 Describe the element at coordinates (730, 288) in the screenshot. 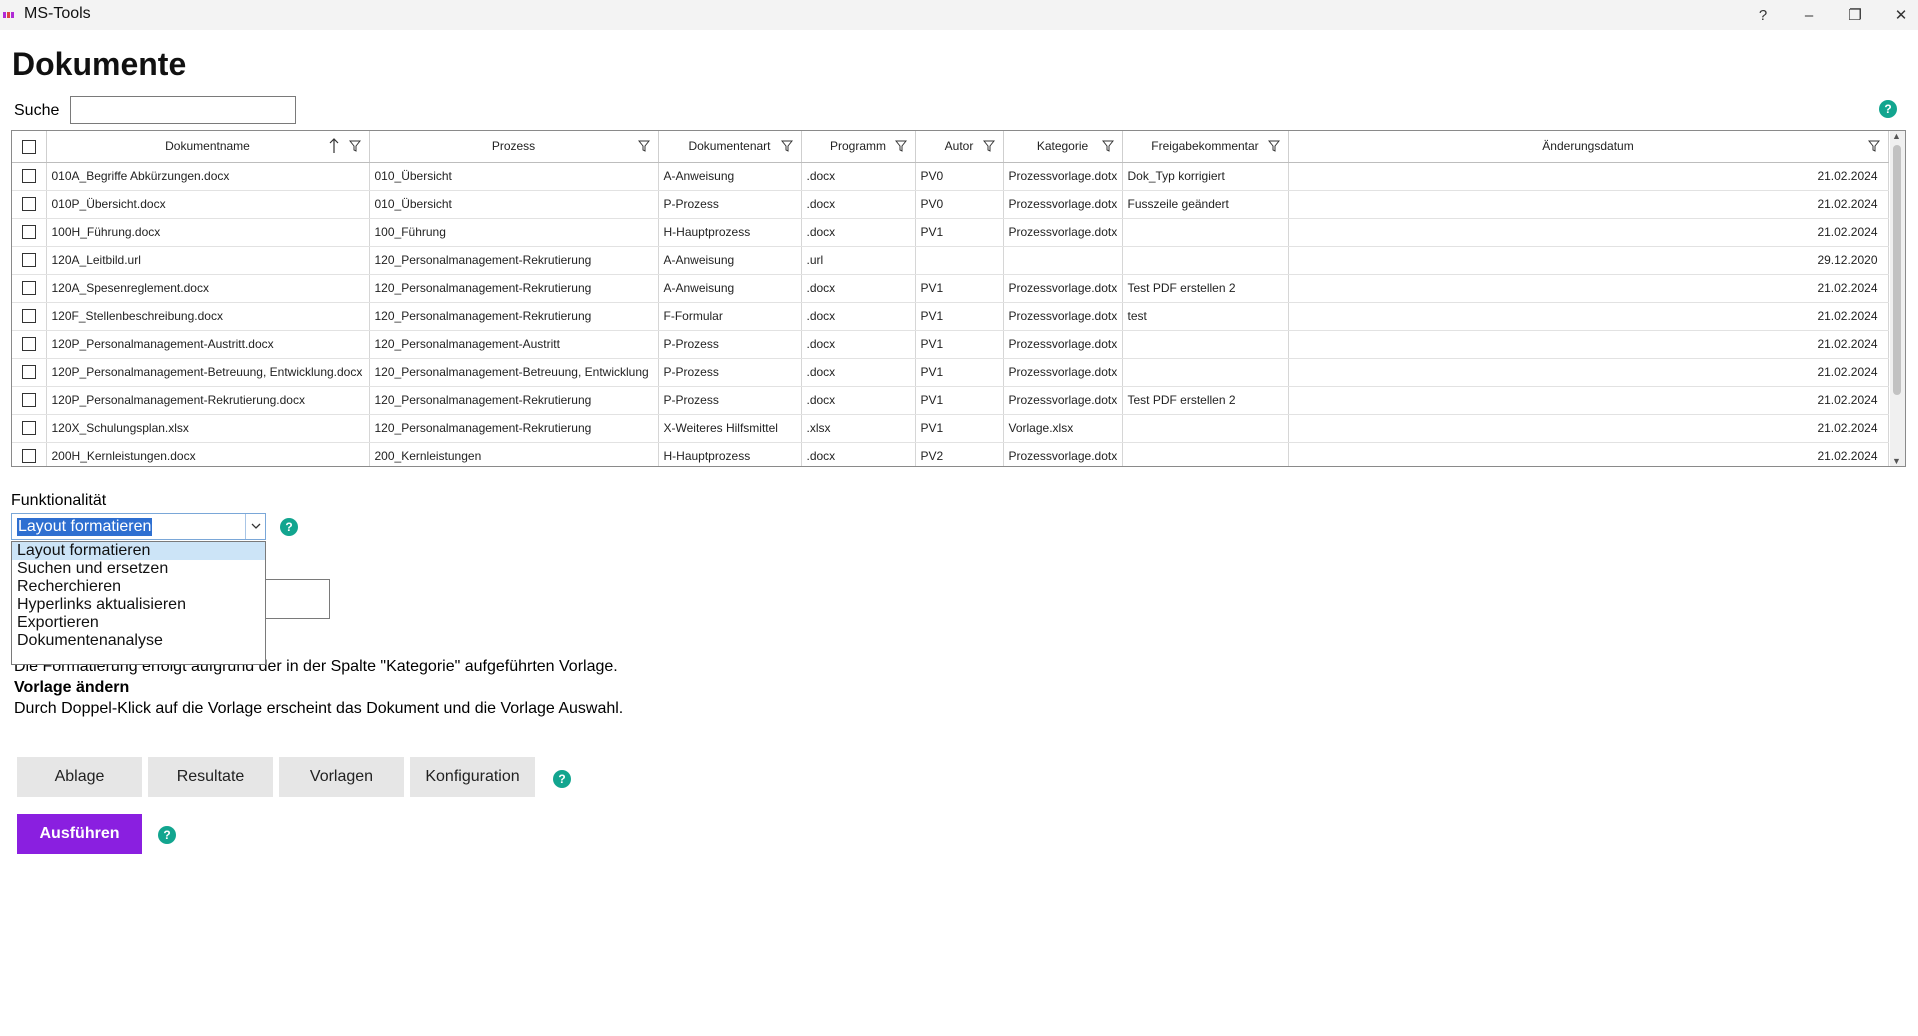

I see `table-cell: A-Anweisung` at that location.